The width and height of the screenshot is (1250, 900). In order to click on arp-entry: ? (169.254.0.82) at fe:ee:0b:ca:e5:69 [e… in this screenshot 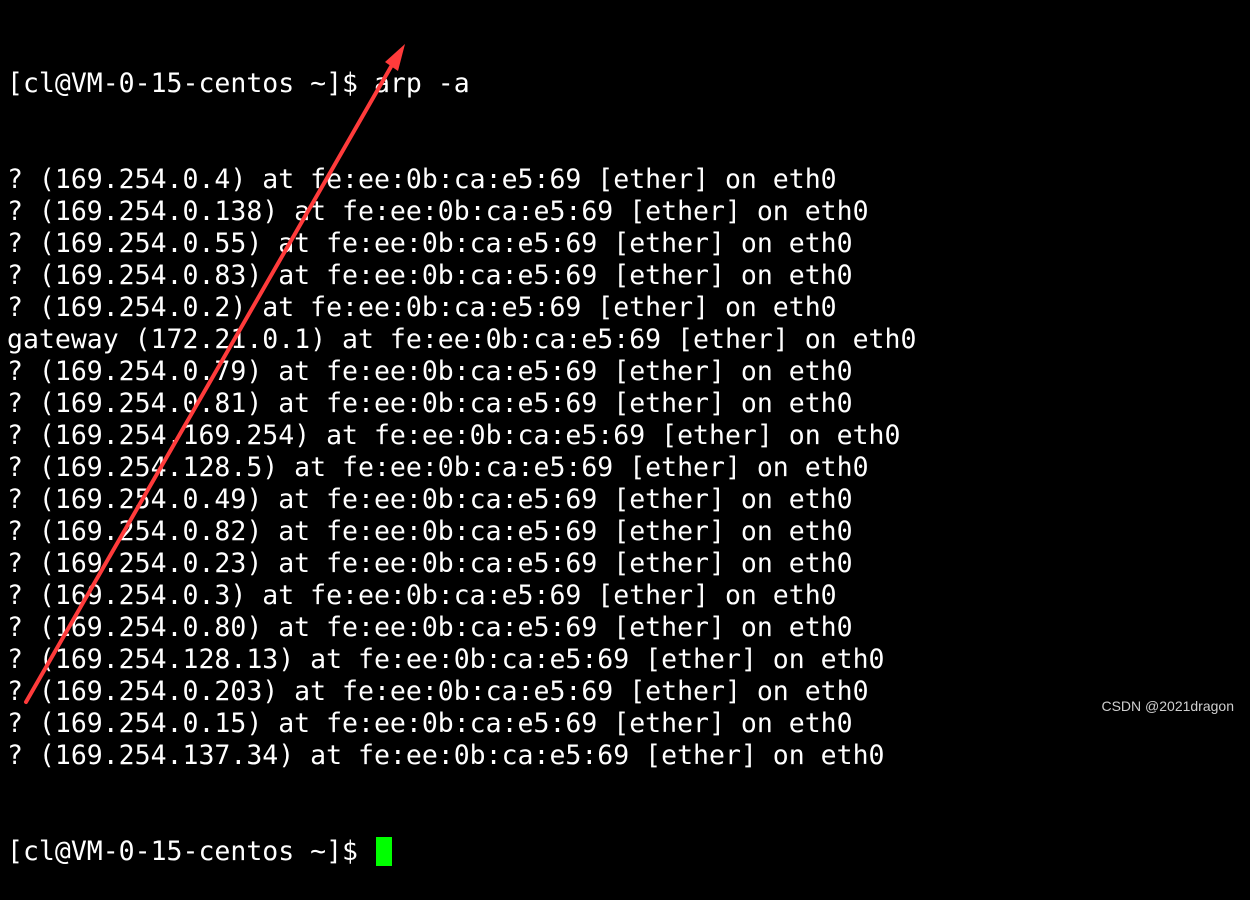, I will do `click(430, 531)`.